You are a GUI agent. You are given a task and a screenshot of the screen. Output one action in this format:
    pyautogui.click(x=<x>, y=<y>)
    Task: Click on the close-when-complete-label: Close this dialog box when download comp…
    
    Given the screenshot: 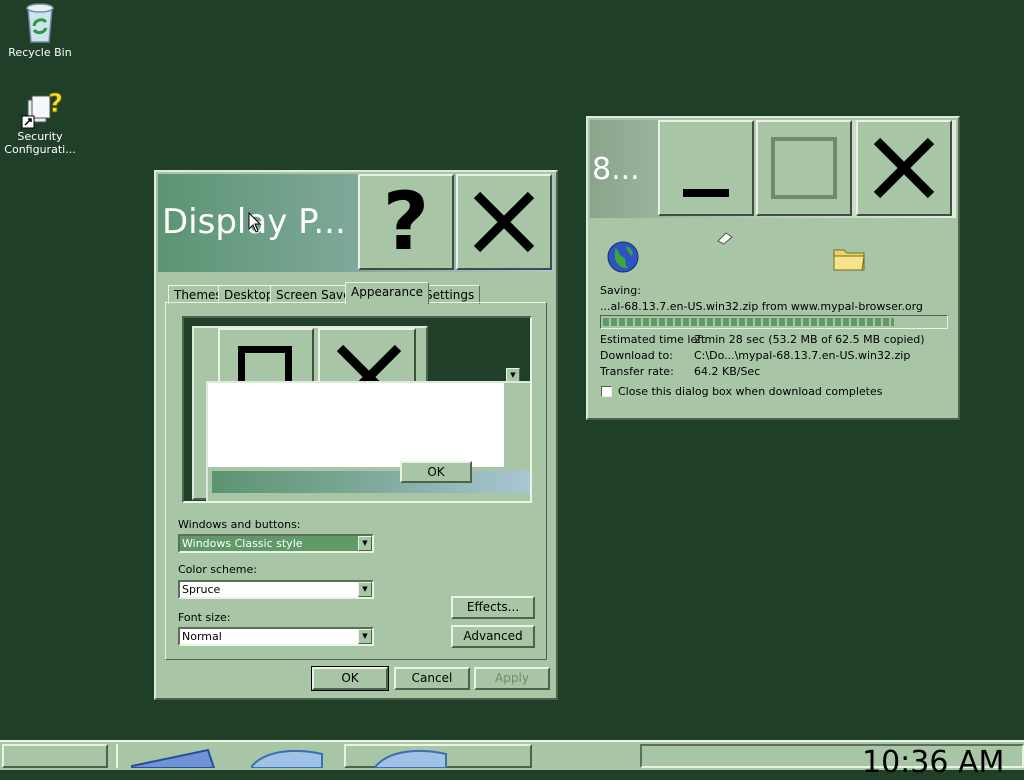 What is the action you would take?
    pyautogui.click(x=750, y=391)
    